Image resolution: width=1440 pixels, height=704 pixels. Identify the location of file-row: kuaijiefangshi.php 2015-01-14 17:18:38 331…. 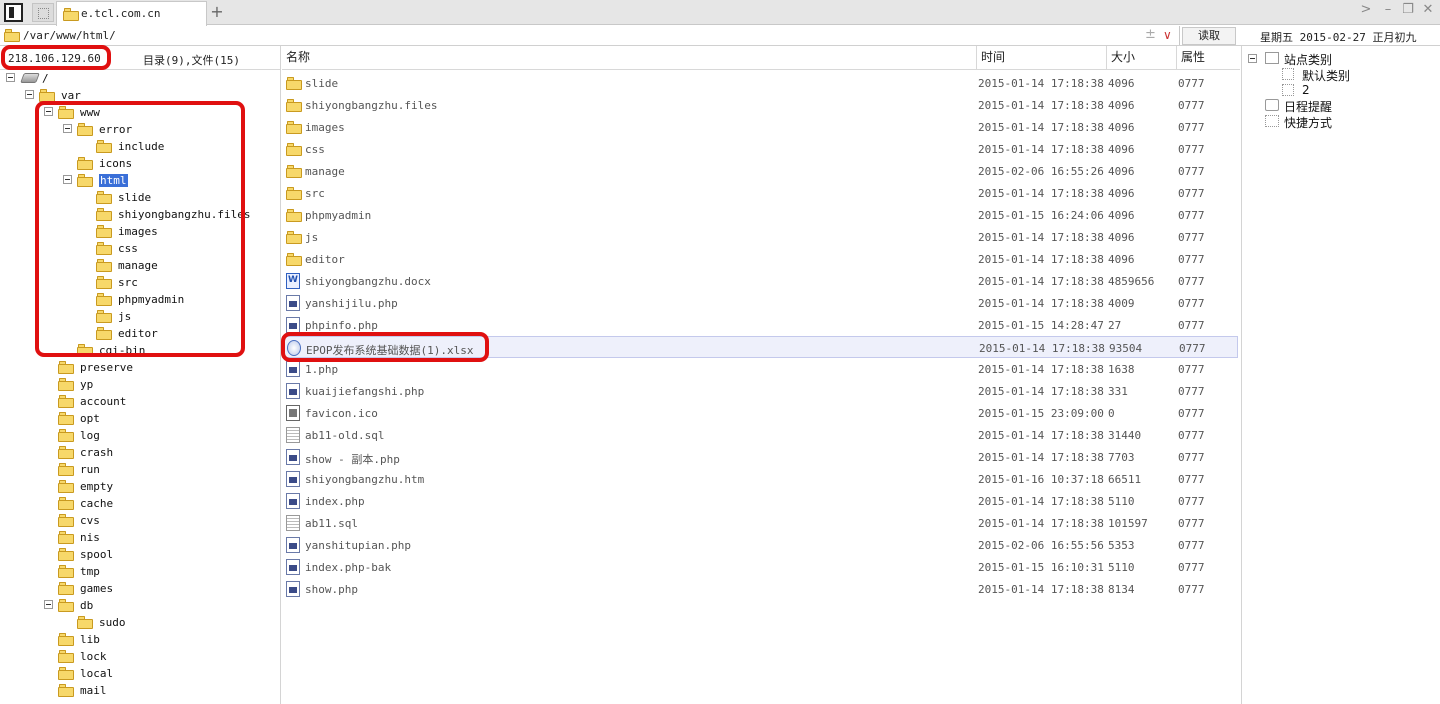
(760, 391).